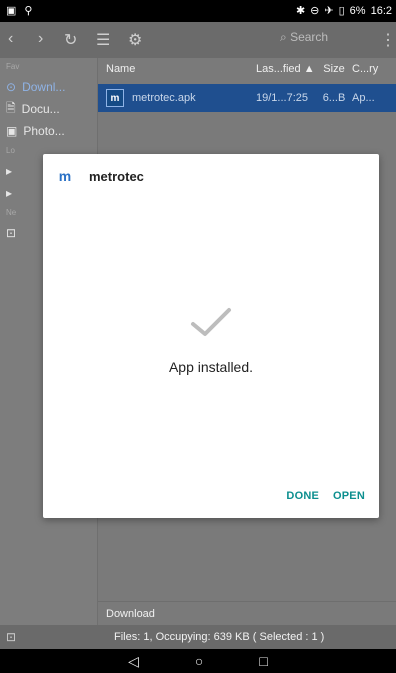  What do you see at coordinates (13, 66) in the screenshot?
I see `sidebar-section-favorites: Fav` at bounding box center [13, 66].